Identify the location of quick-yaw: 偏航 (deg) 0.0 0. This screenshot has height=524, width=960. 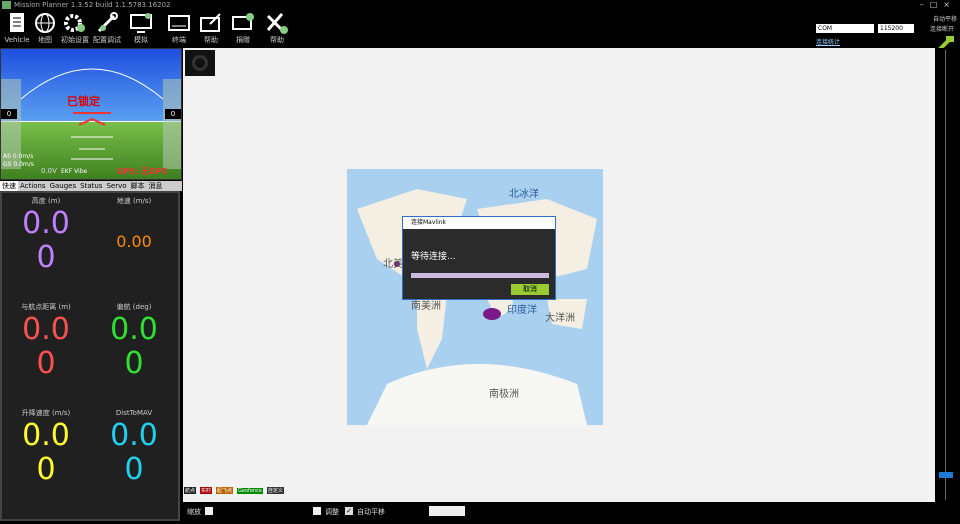
(134, 355).